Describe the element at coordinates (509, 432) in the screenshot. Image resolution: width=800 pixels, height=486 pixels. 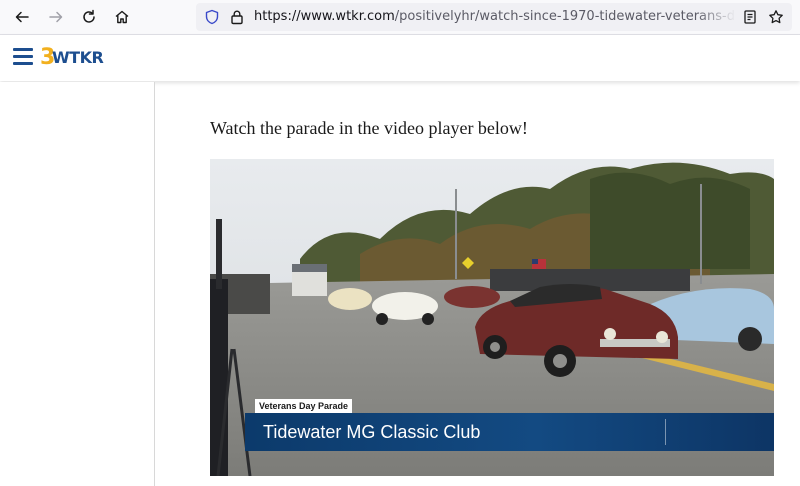
I see `video-lower-third: Tidewater MG Classic Club` at that location.